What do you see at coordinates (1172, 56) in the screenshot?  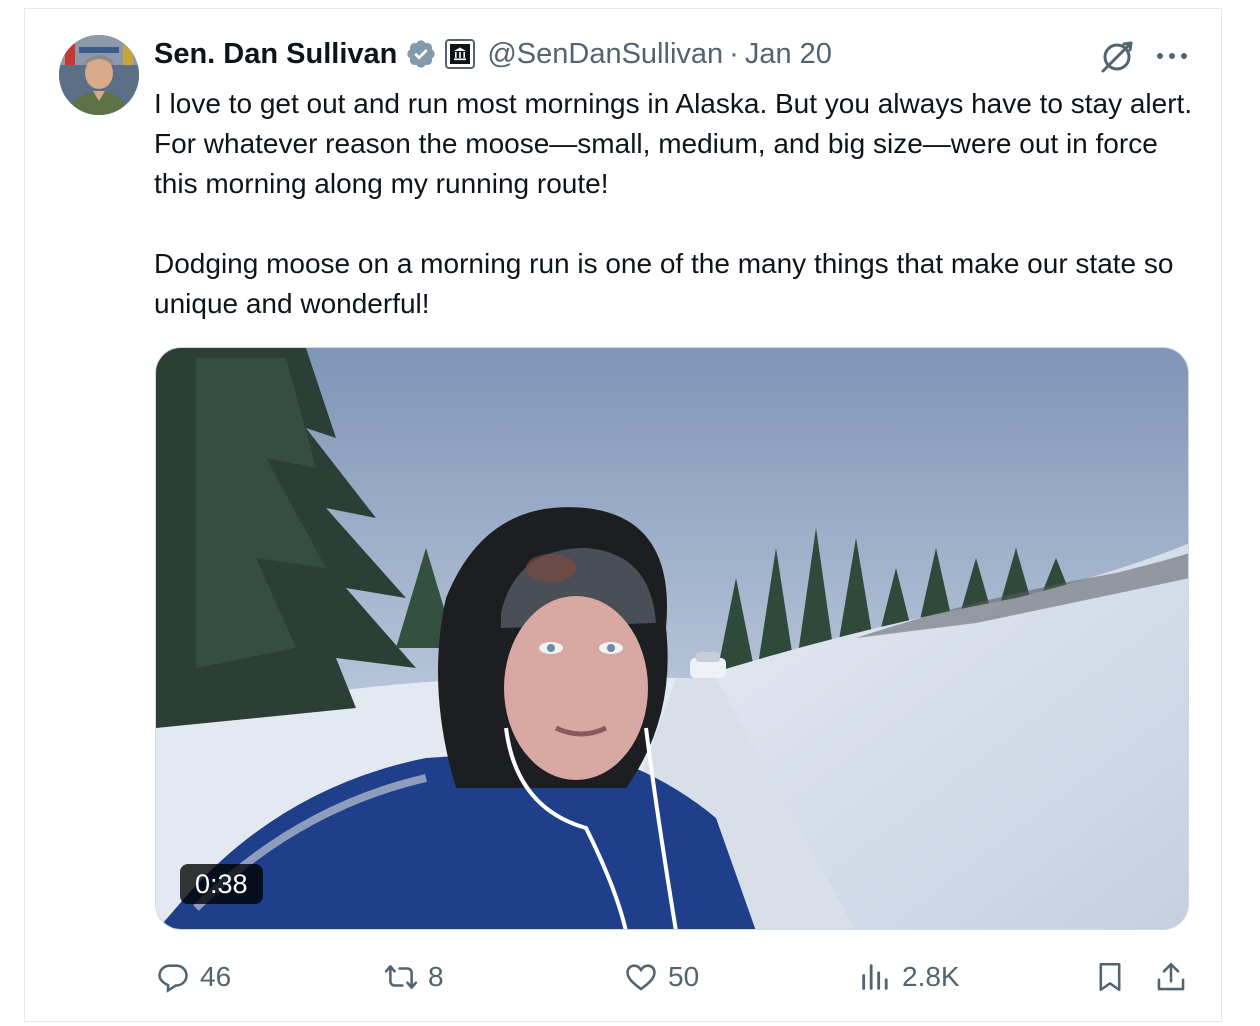 I see `more-icon` at bounding box center [1172, 56].